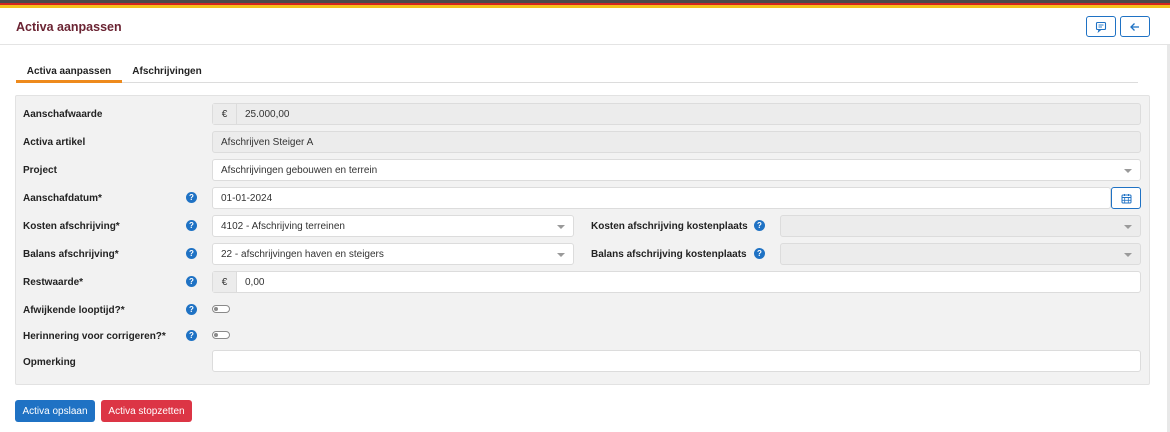 Image resolution: width=1170 pixels, height=432 pixels. What do you see at coordinates (55, 411) in the screenshot?
I see `save-button: Activa opslaan` at bounding box center [55, 411].